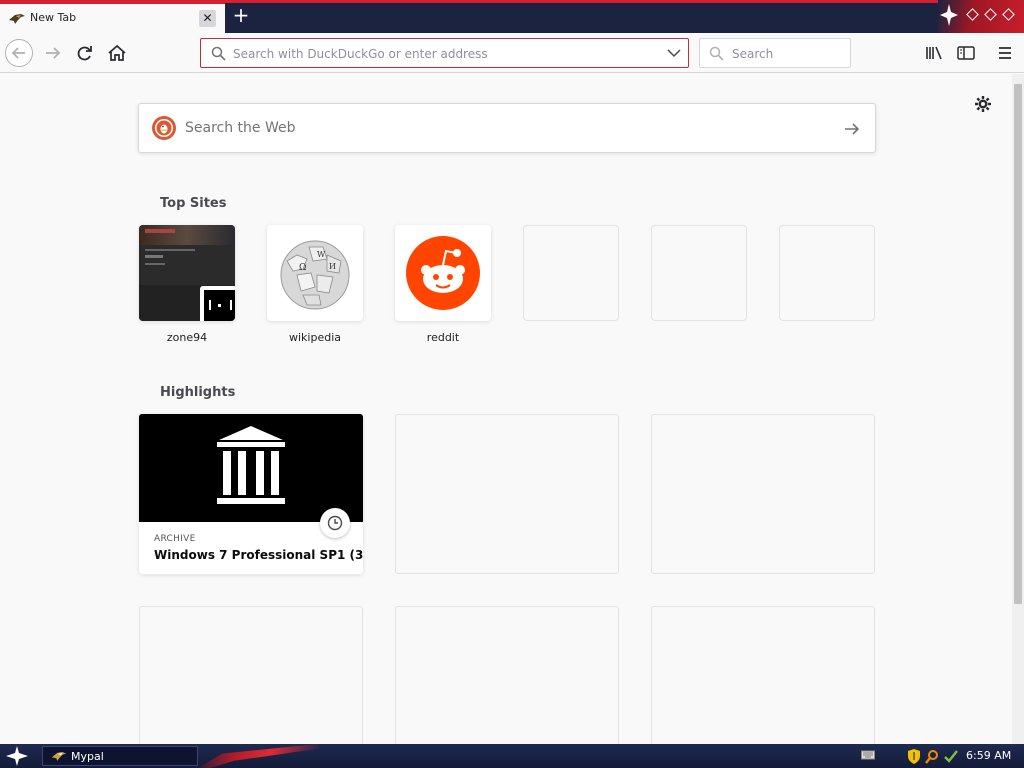 This screenshot has width=1024, height=768. I want to click on duckduckgo-icon, so click(164, 128).